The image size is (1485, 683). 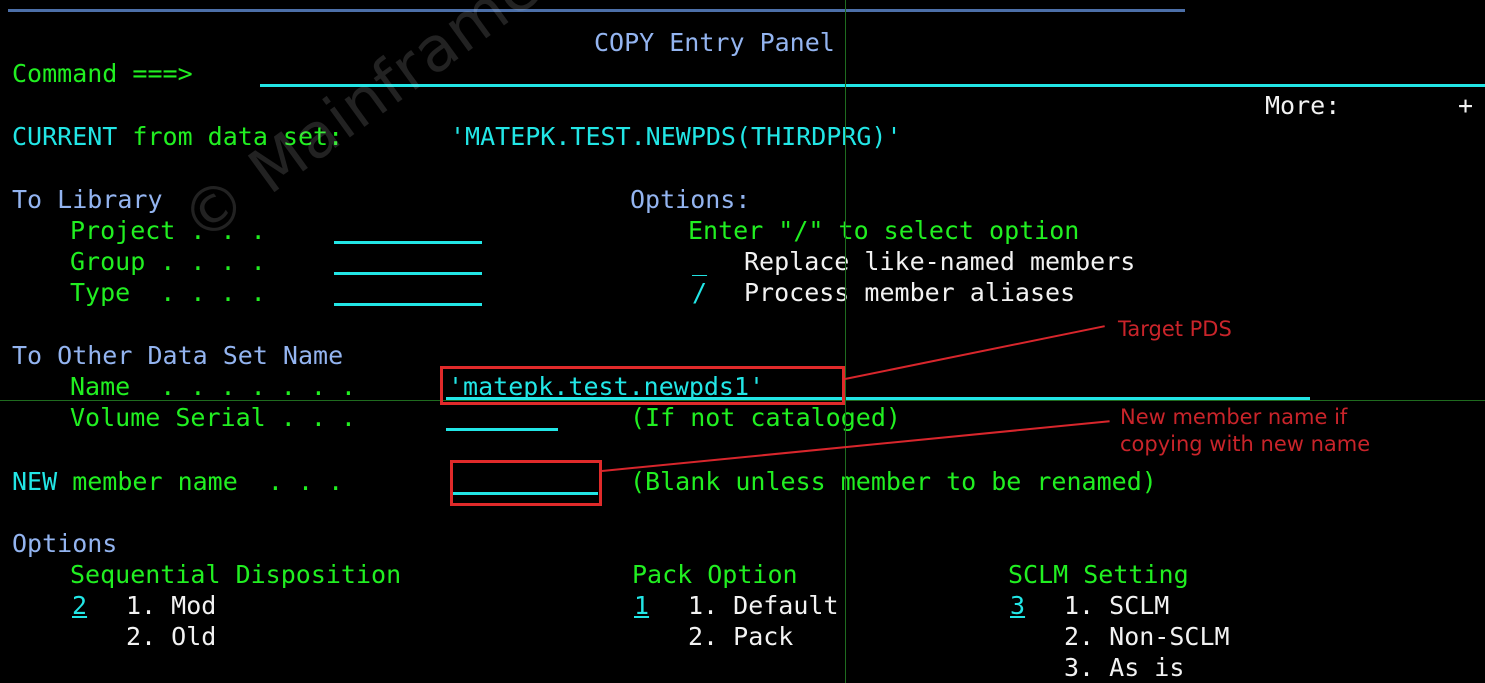 I want to click on current-dataset-label: CURRENT from data set:, so click(x=178, y=136).